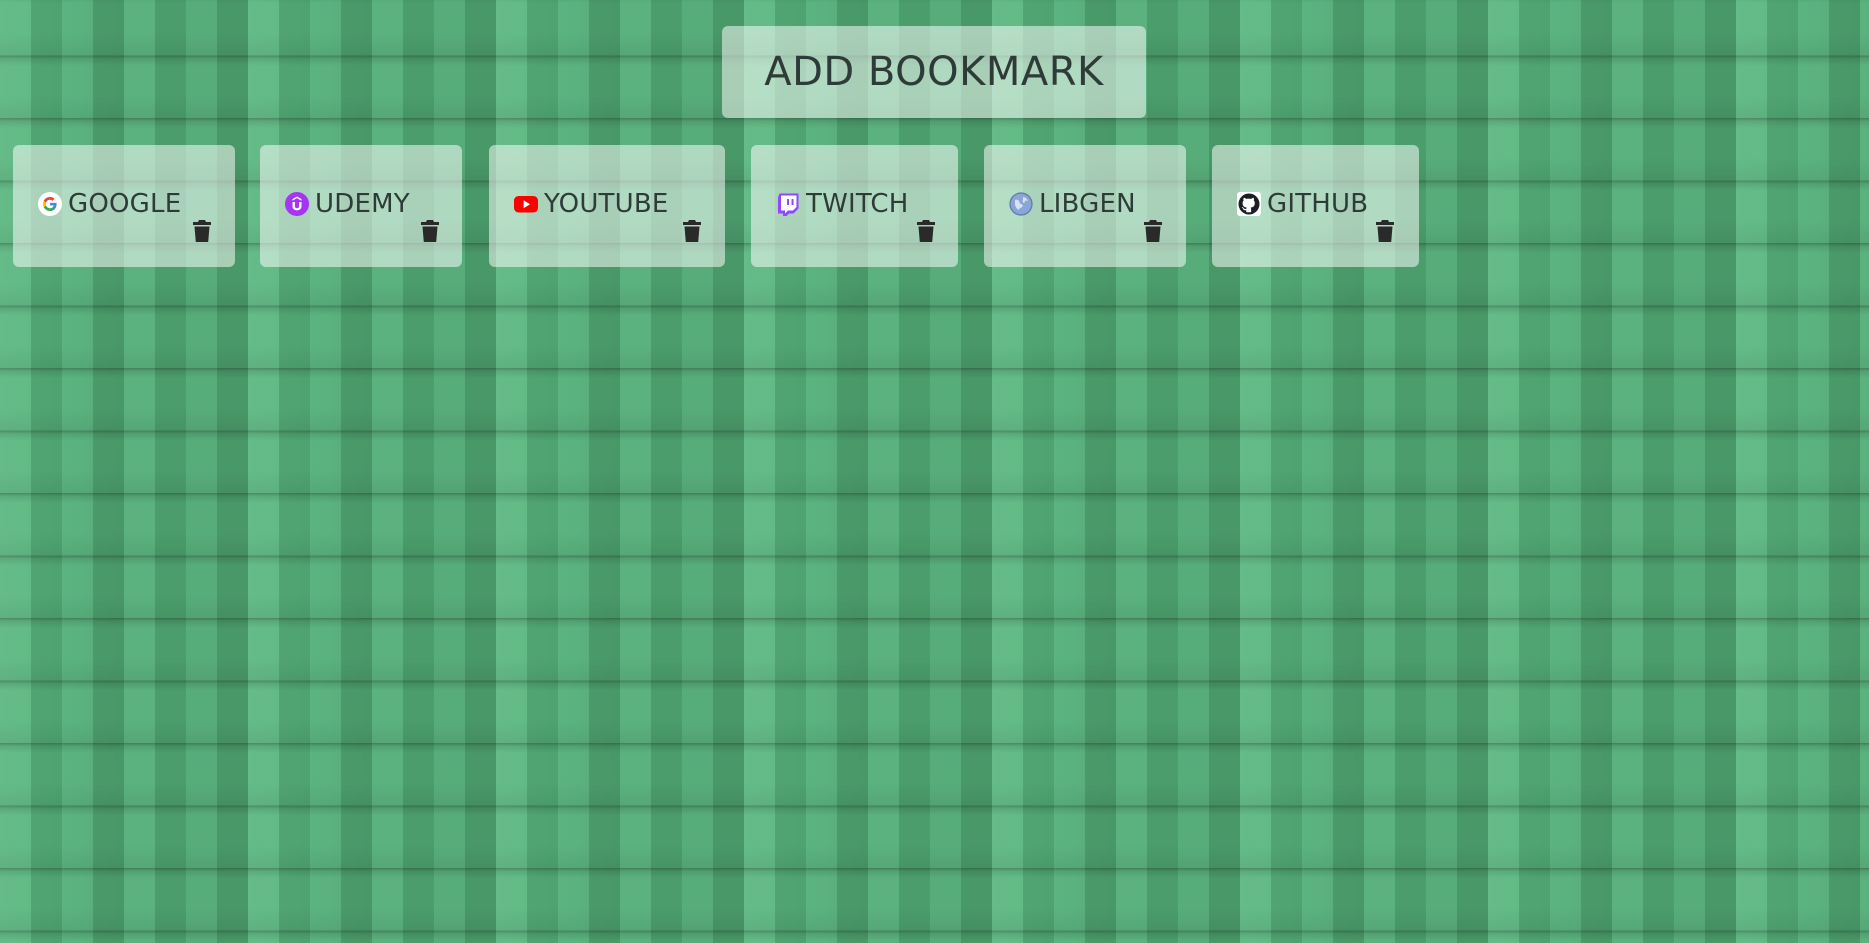 This screenshot has width=1869, height=943. What do you see at coordinates (1021, 204) in the screenshot?
I see `globe-icon` at bounding box center [1021, 204].